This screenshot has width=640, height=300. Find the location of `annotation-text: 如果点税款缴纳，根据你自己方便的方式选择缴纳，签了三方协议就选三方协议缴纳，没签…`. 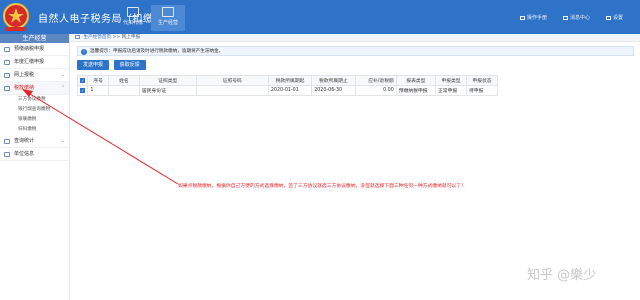

annotation-text: 如果点税款缴纳，根据你自己方便的方式选择缴纳，签了三方协议就选三方协议缴纳，没签… is located at coordinates (322, 186).